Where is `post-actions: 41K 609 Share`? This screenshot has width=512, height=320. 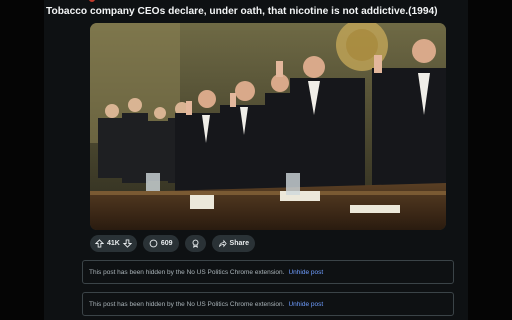
post-actions: 41K 609 Share is located at coordinates (172, 243).